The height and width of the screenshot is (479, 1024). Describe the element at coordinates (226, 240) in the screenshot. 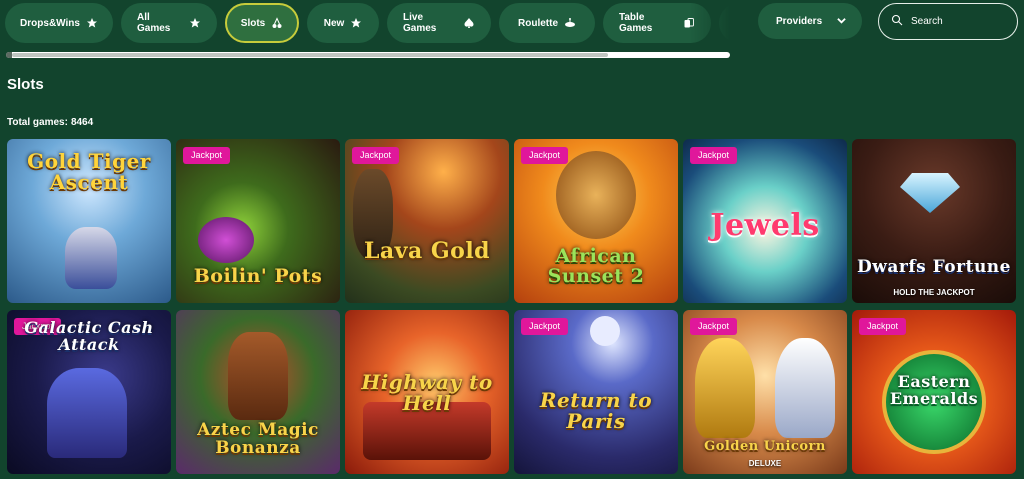

I see `pot-figure` at that location.